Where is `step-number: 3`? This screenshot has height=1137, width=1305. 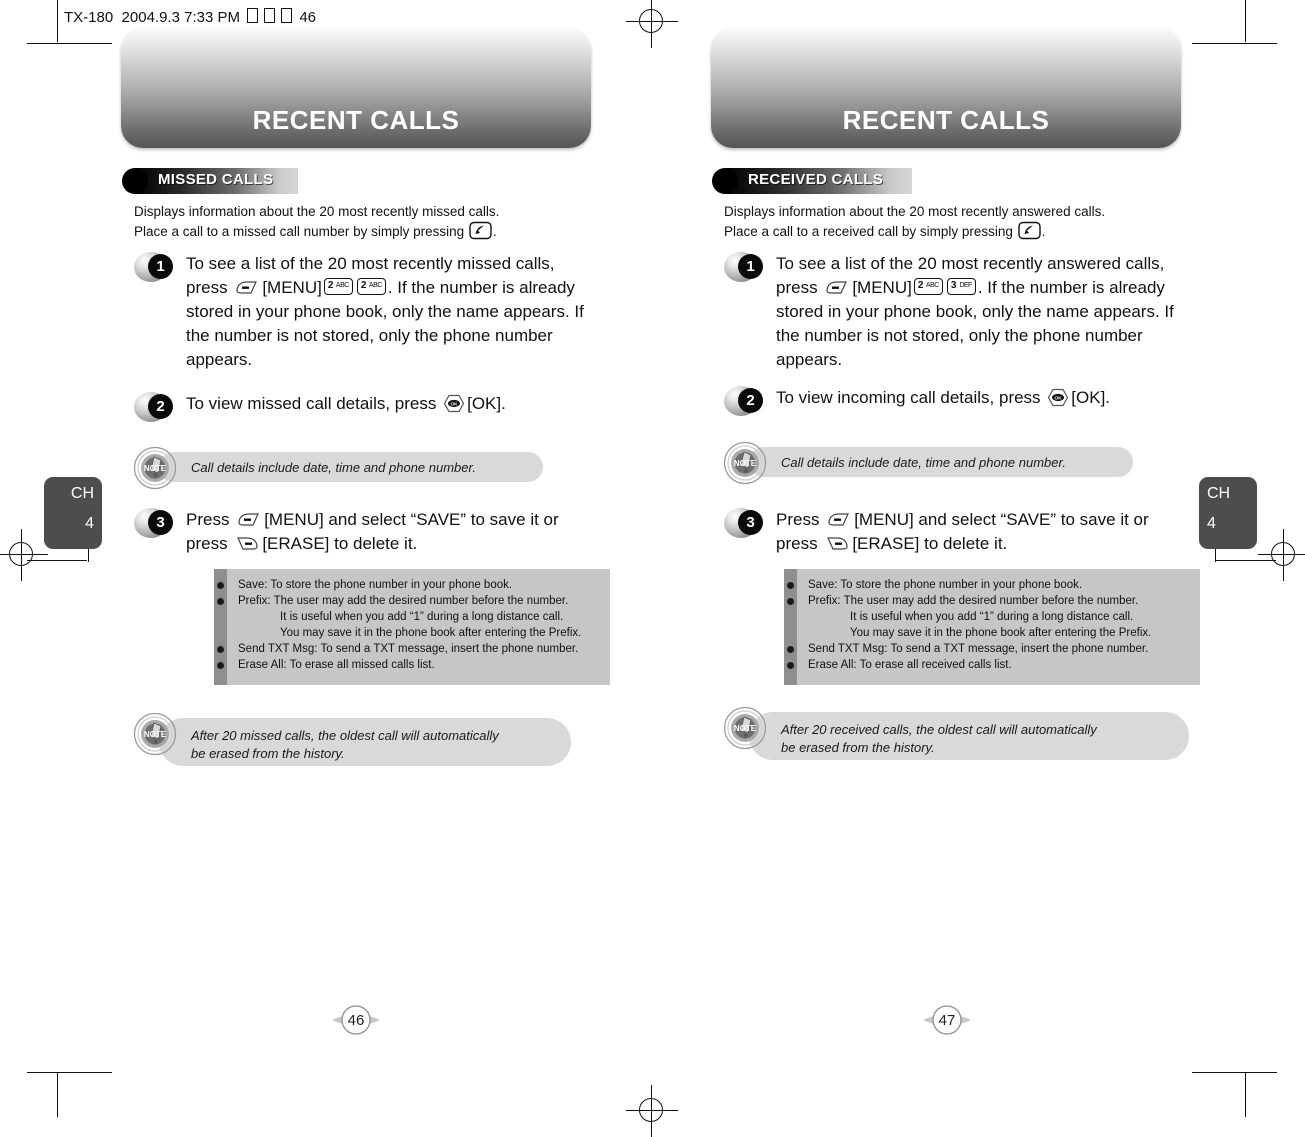
step-number: 3 is located at coordinates (160, 522).